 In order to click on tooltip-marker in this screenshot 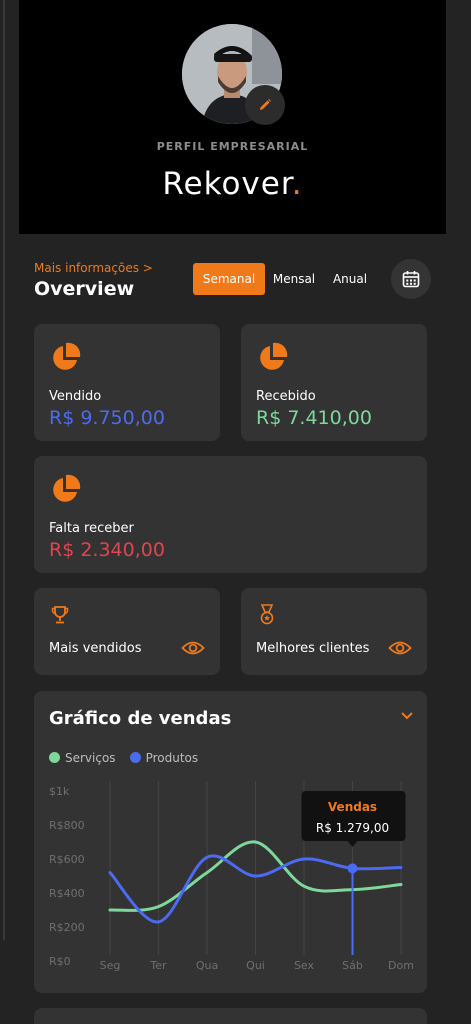, I will do `click(352, 868)`.